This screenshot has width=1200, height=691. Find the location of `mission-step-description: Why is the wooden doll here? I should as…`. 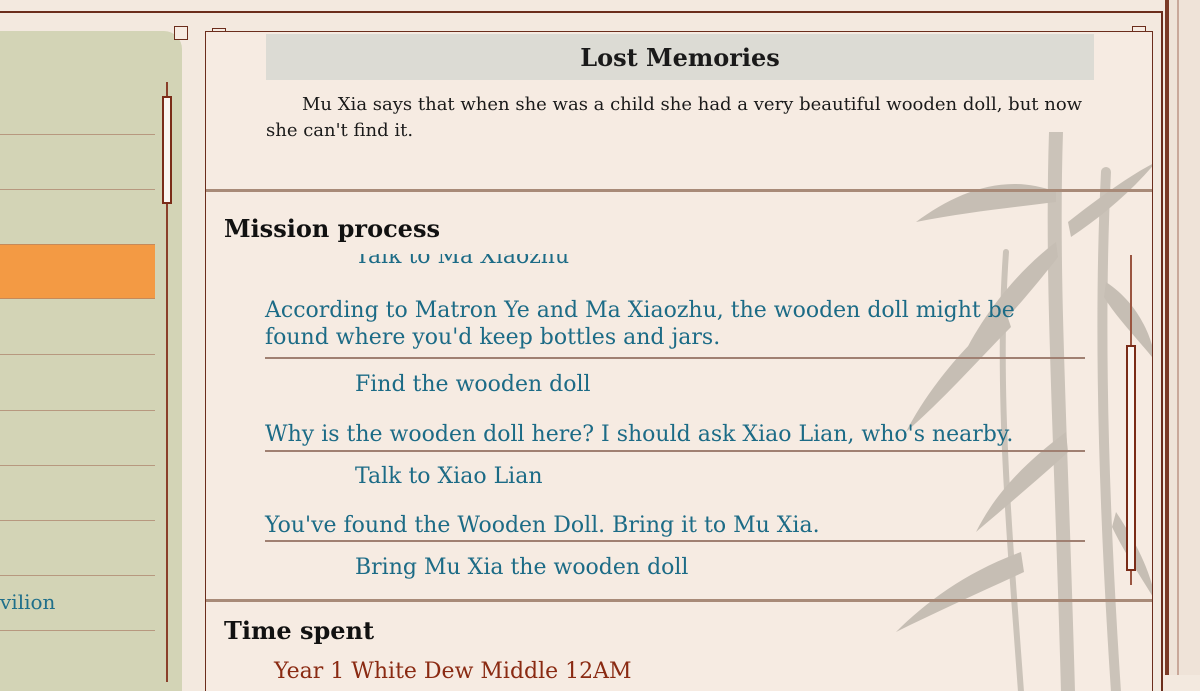

mission-step-description: Why is the wooden doll here? I should as… is located at coordinates (639, 434).